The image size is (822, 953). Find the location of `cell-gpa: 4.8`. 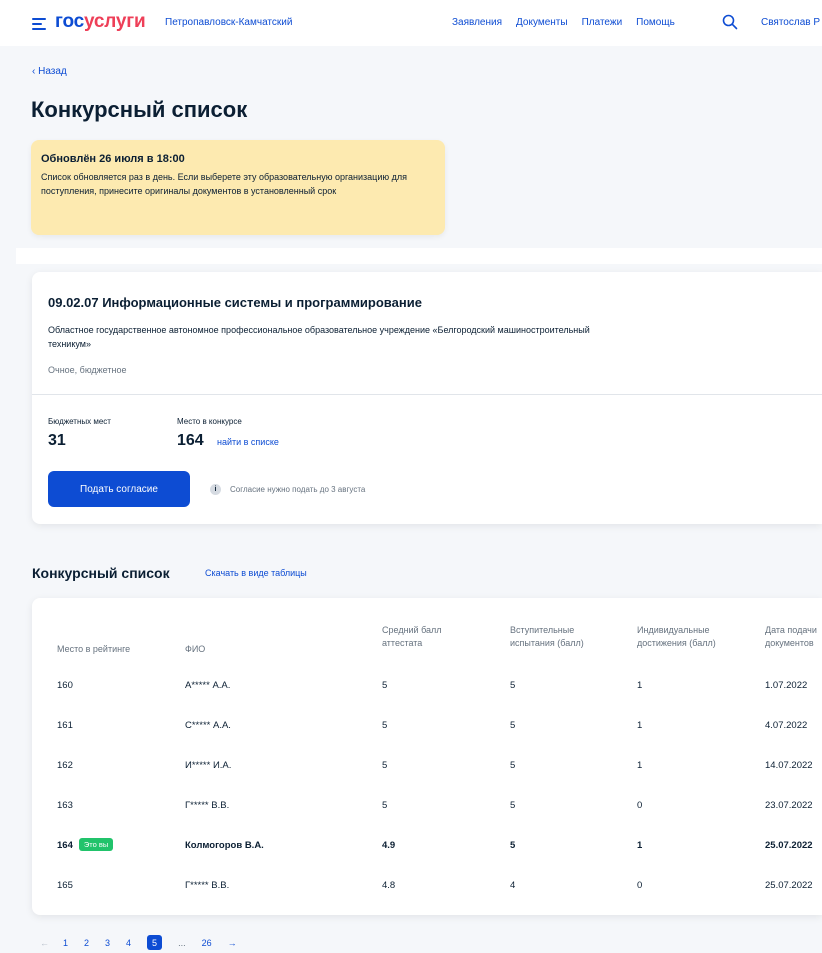

cell-gpa: 4.8 is located at coordinates (389, 885).